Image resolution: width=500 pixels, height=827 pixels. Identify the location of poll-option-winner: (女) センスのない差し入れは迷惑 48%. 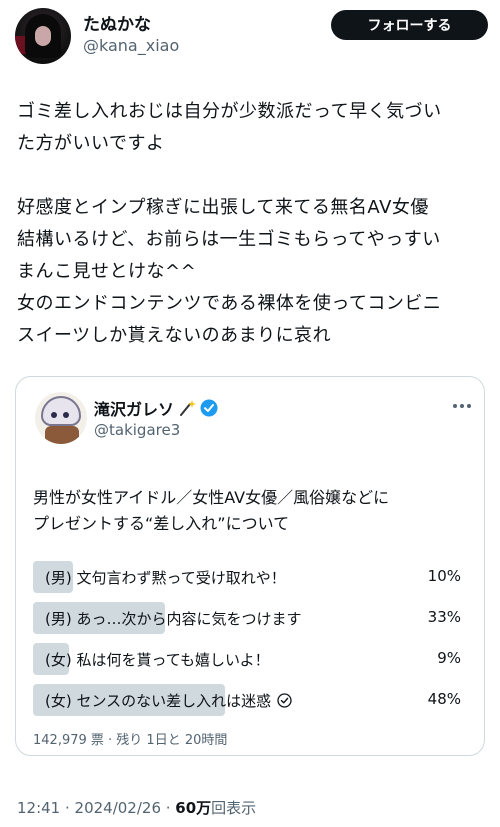
(253, 700).